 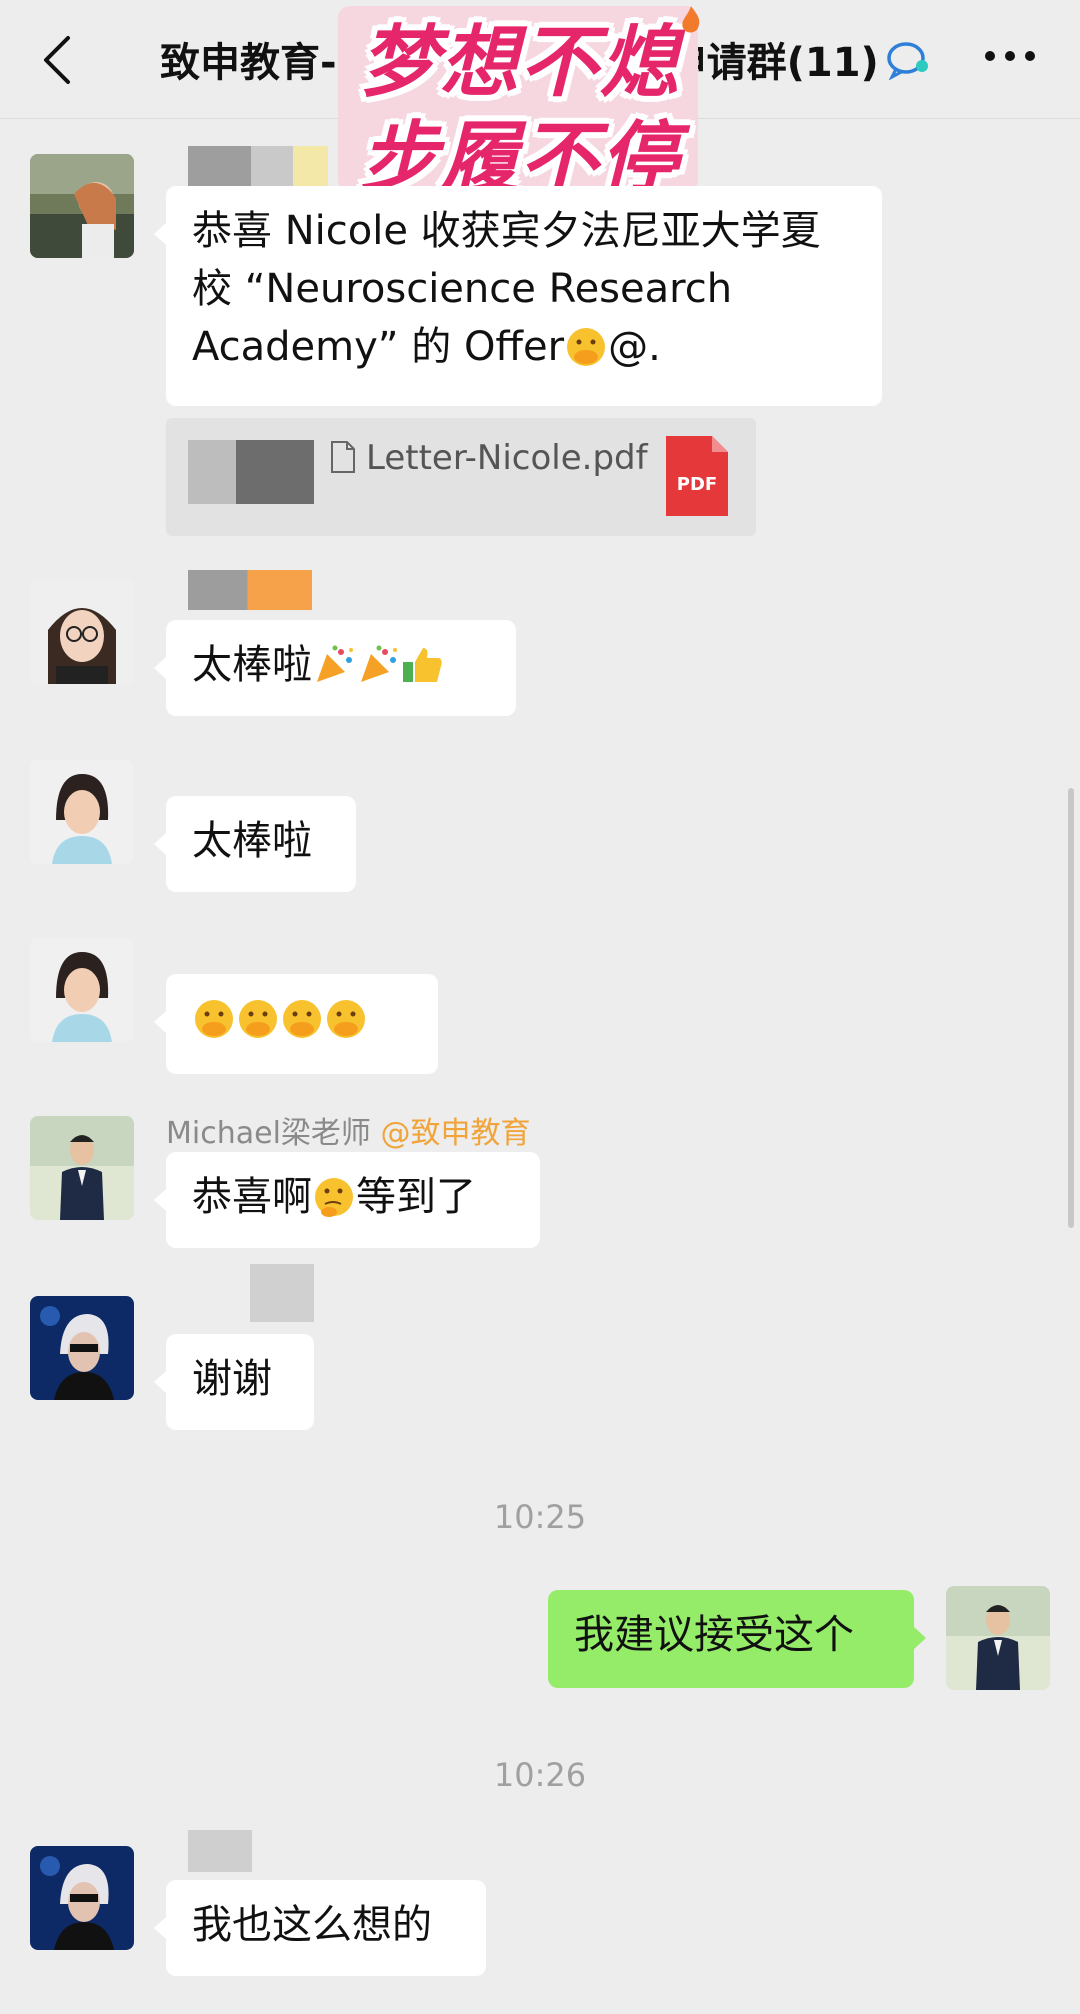 I want to click on document-icon, so click(x=343, y=457).